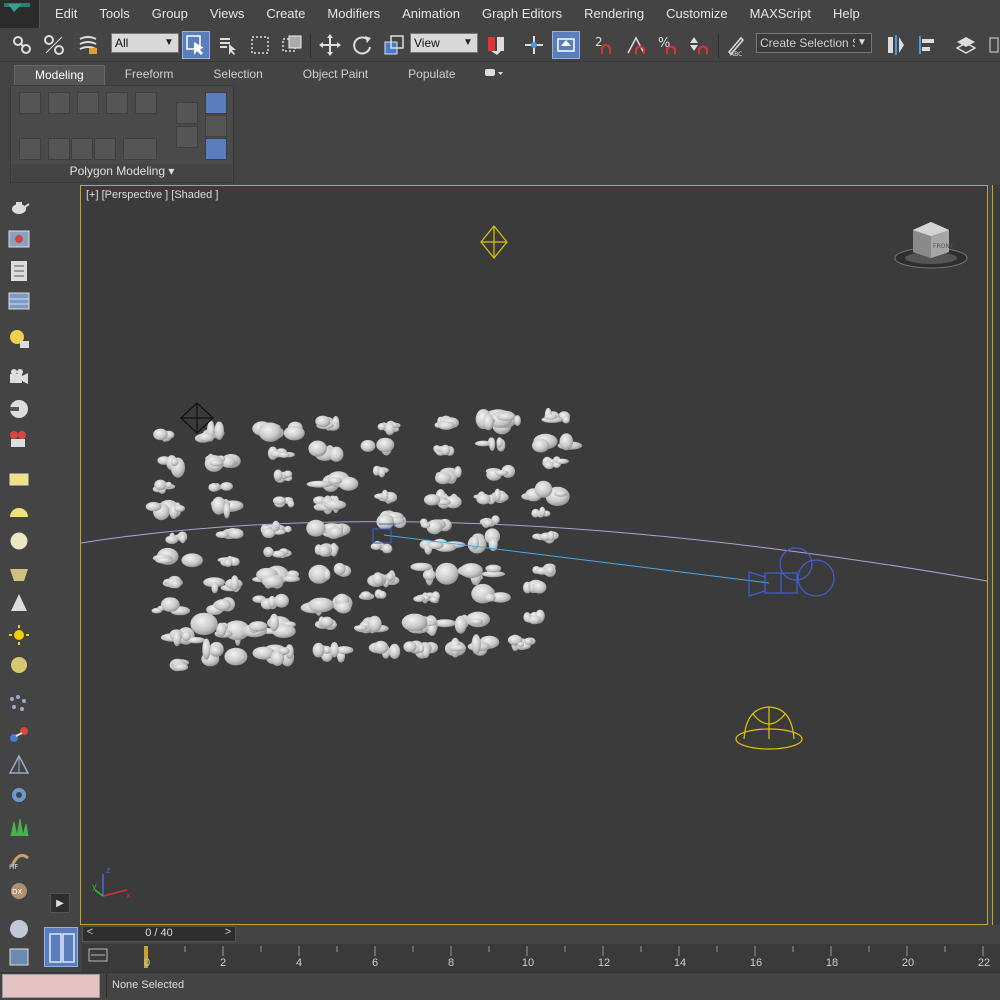 Image resolution: width=1000 pixels, height=1000 pixels. Describe the element at coordinates (149, 75) in the screenshot. I see `tab-freeform: Freeform` at that location.